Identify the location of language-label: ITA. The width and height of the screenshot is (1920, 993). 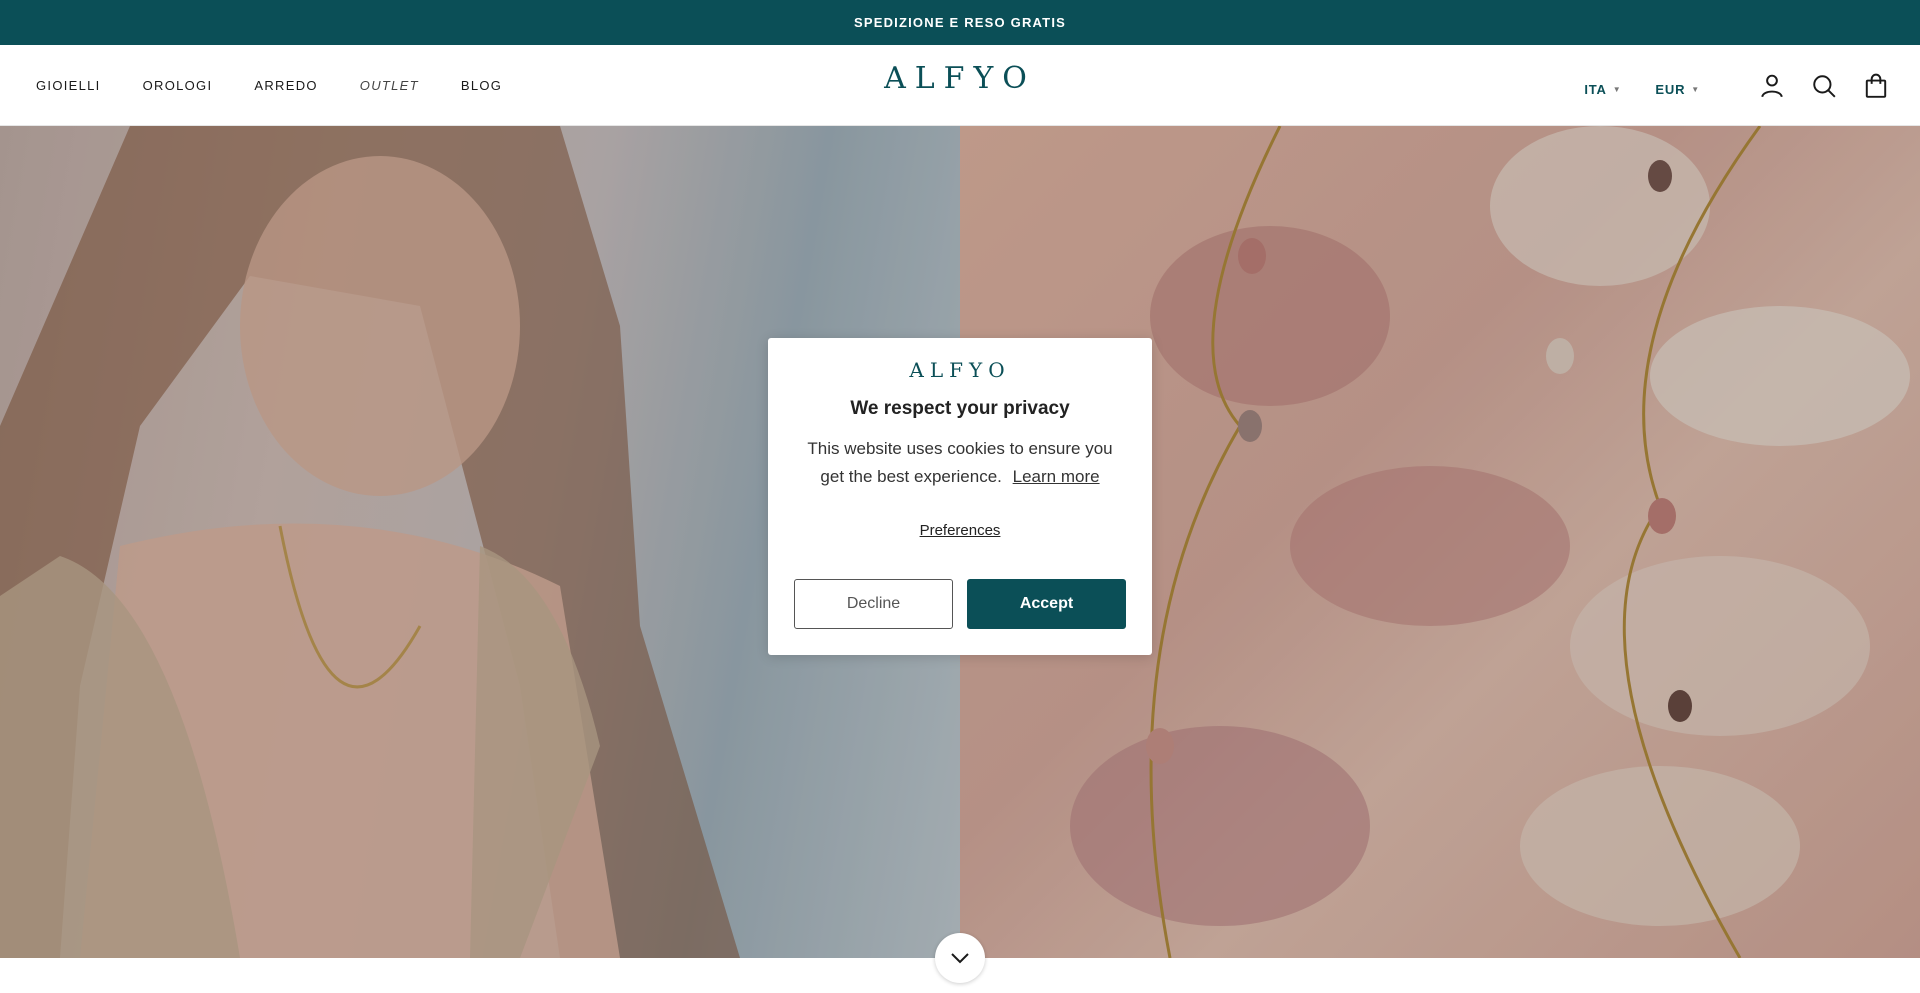
(1595, 89).